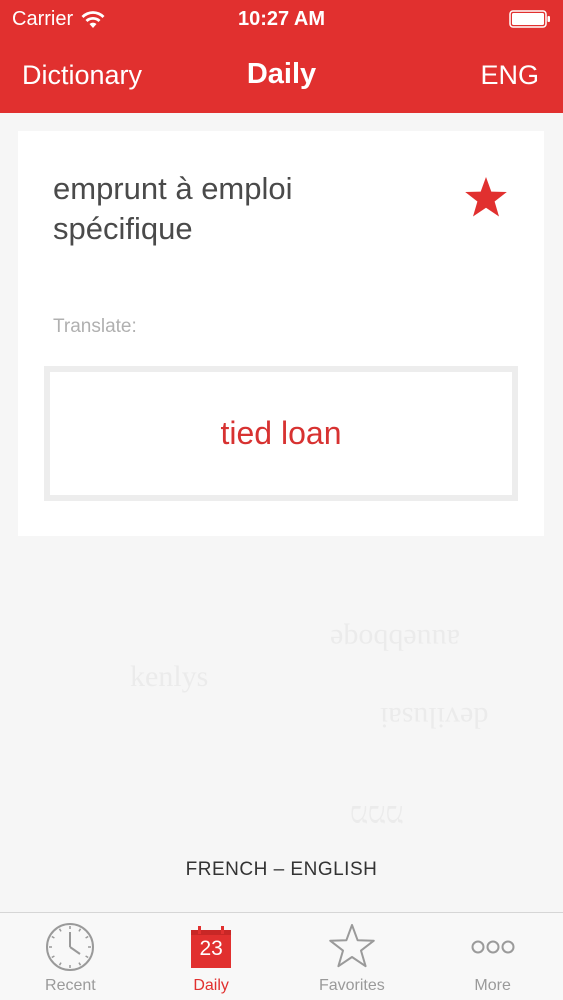 Image resolution: width=563 pixels, height=1000 pixels. I want to click on tab-recent: Recent, so click(70, 956).